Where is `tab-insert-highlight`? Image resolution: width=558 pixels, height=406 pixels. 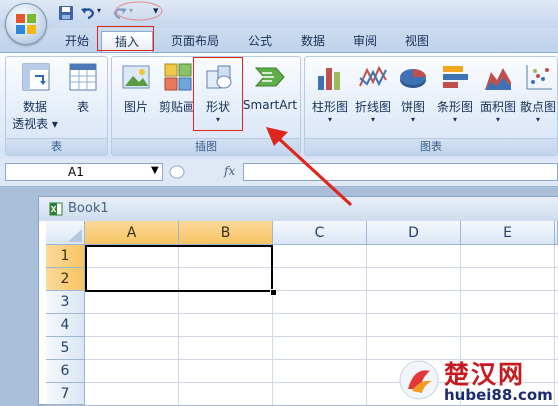
tab-insert-highlight is located at coordinates (125, 38).